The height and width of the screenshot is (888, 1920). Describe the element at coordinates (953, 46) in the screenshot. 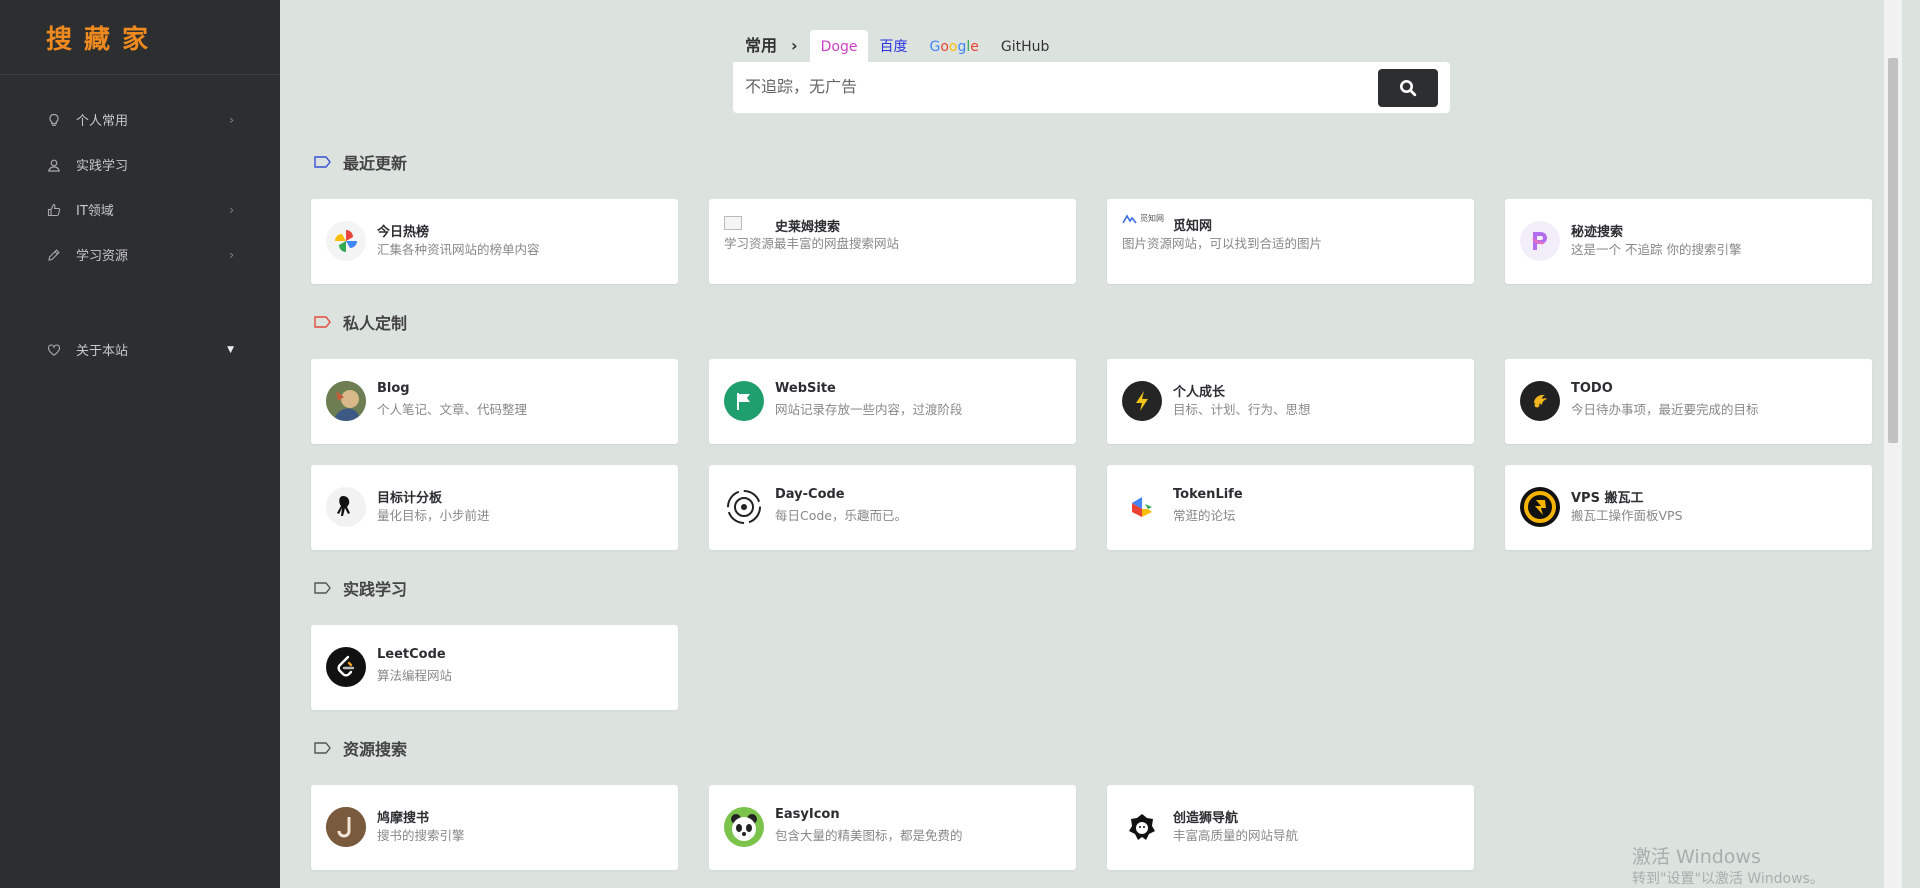

I see `tab-google: Google` at that location.